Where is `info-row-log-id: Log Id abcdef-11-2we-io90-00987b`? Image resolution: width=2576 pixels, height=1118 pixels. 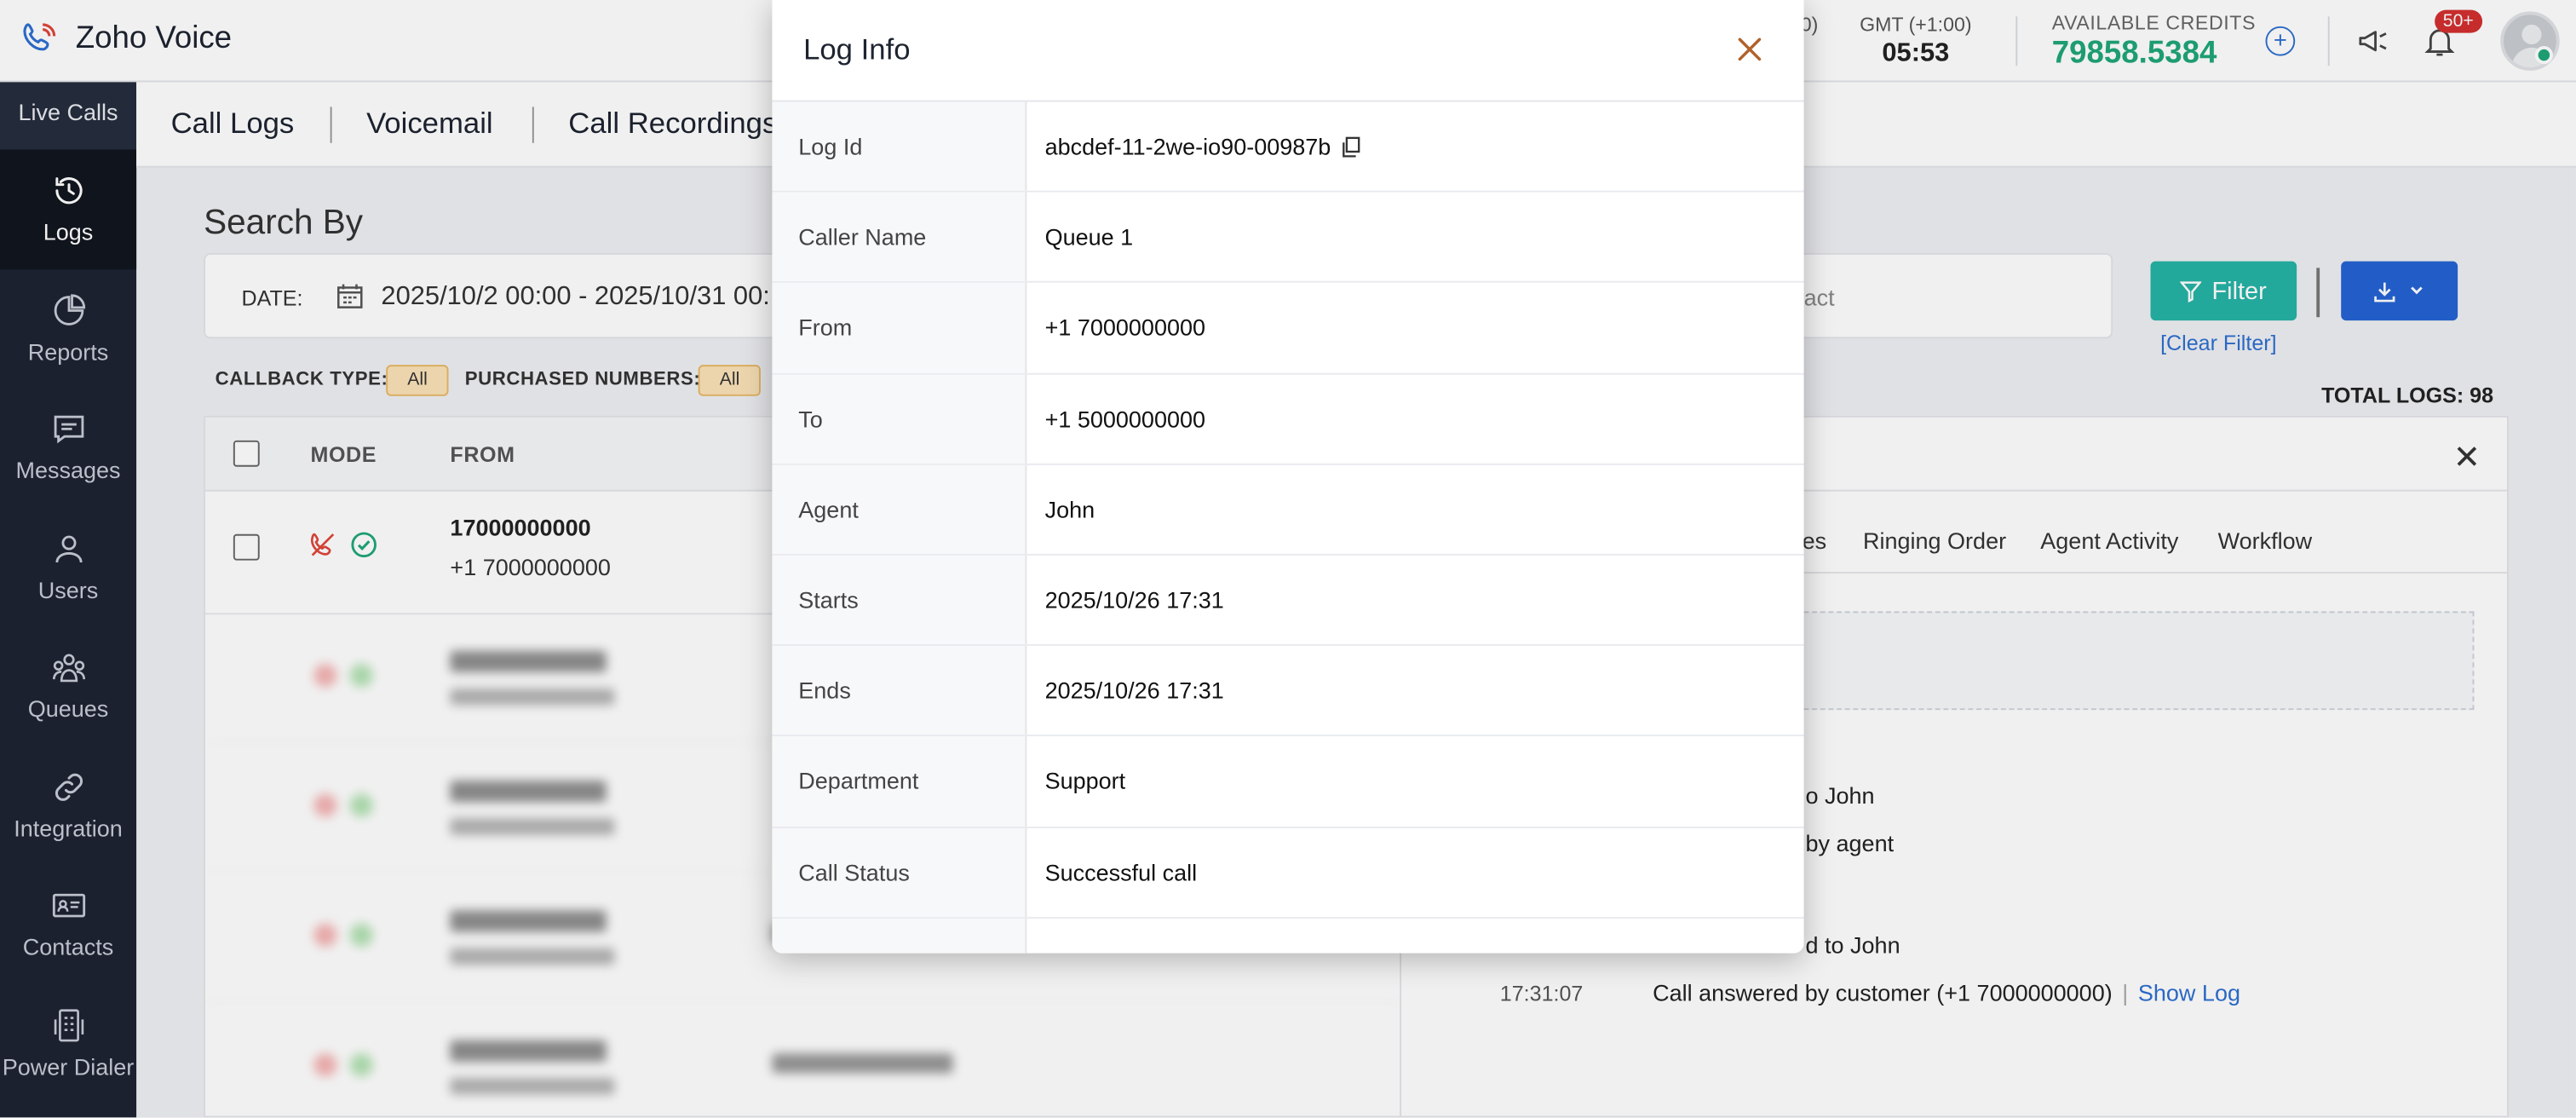
info-row-log-id: Log Id abcdef-11-2we-io90-00987b is located at coordinates (1288, 147).